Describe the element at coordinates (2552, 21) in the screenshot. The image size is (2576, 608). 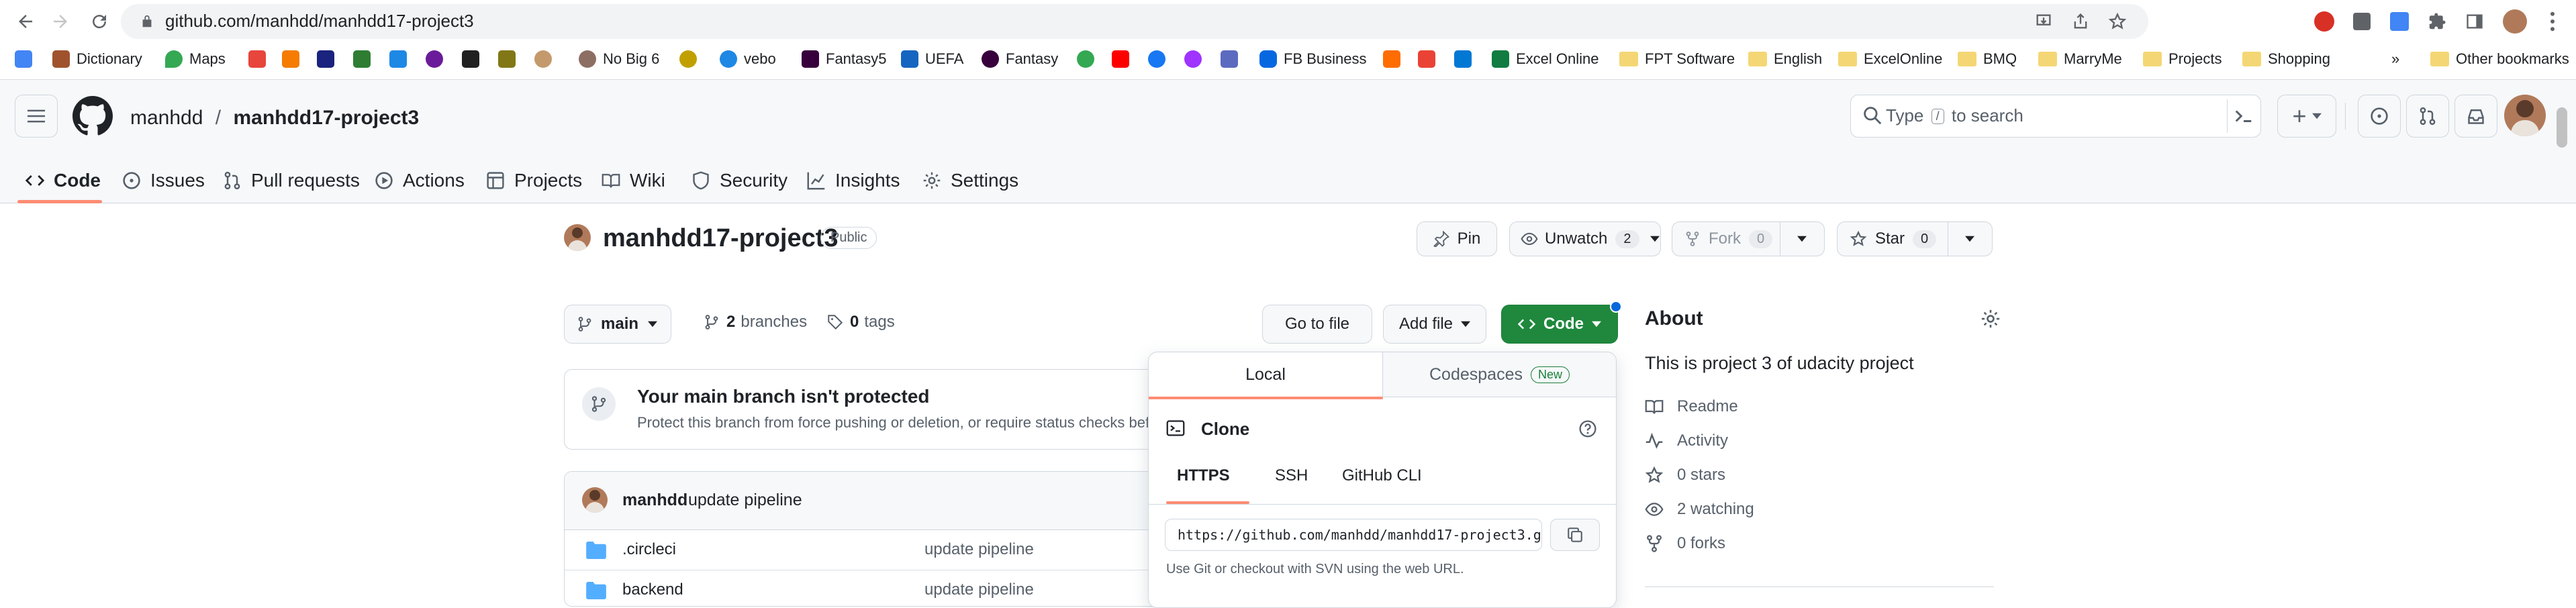
I see `kebab-menu-icon` at that location.